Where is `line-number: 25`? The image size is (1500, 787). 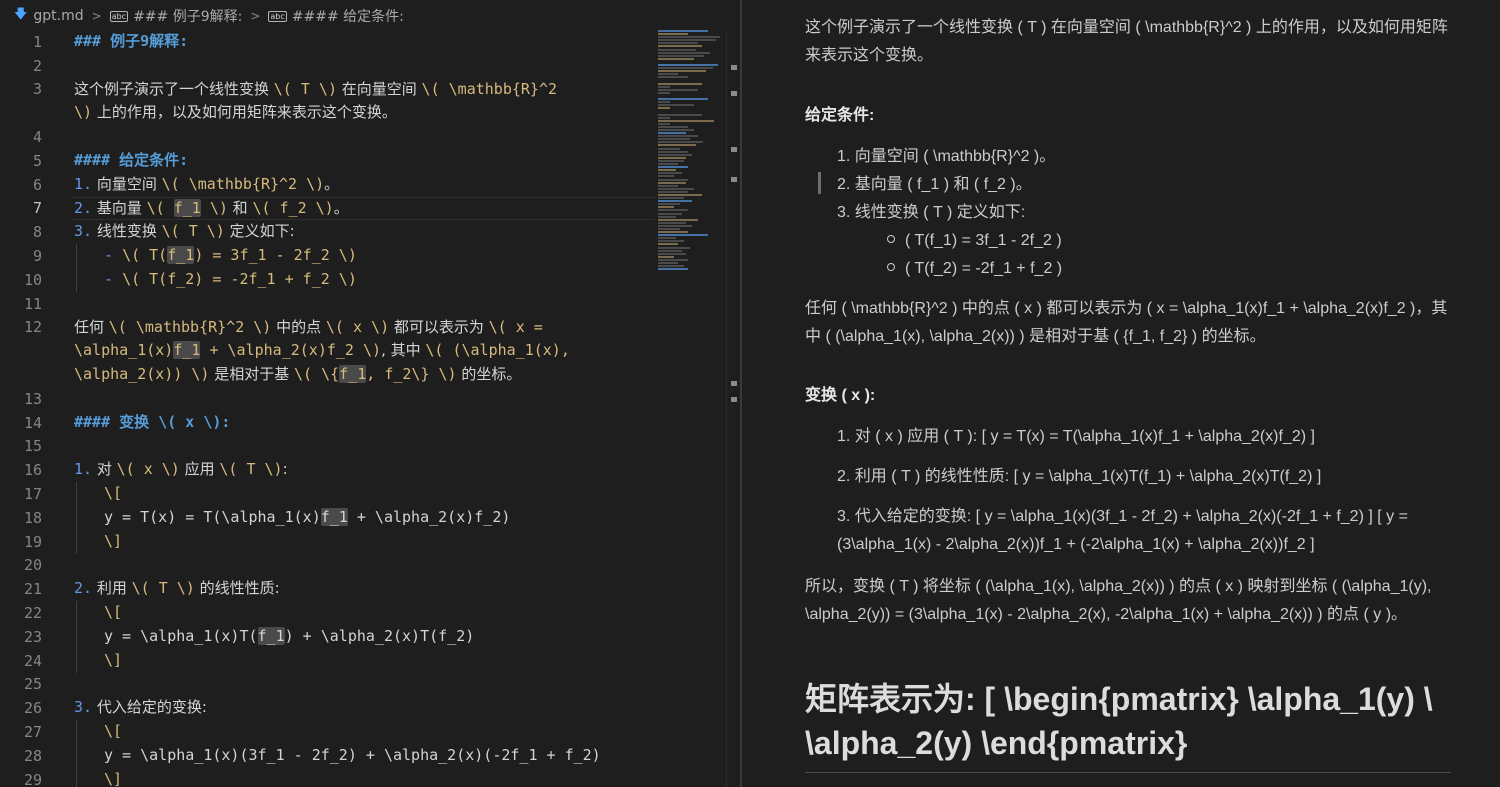
line-number: 25 is located at coordinates (32, 684).